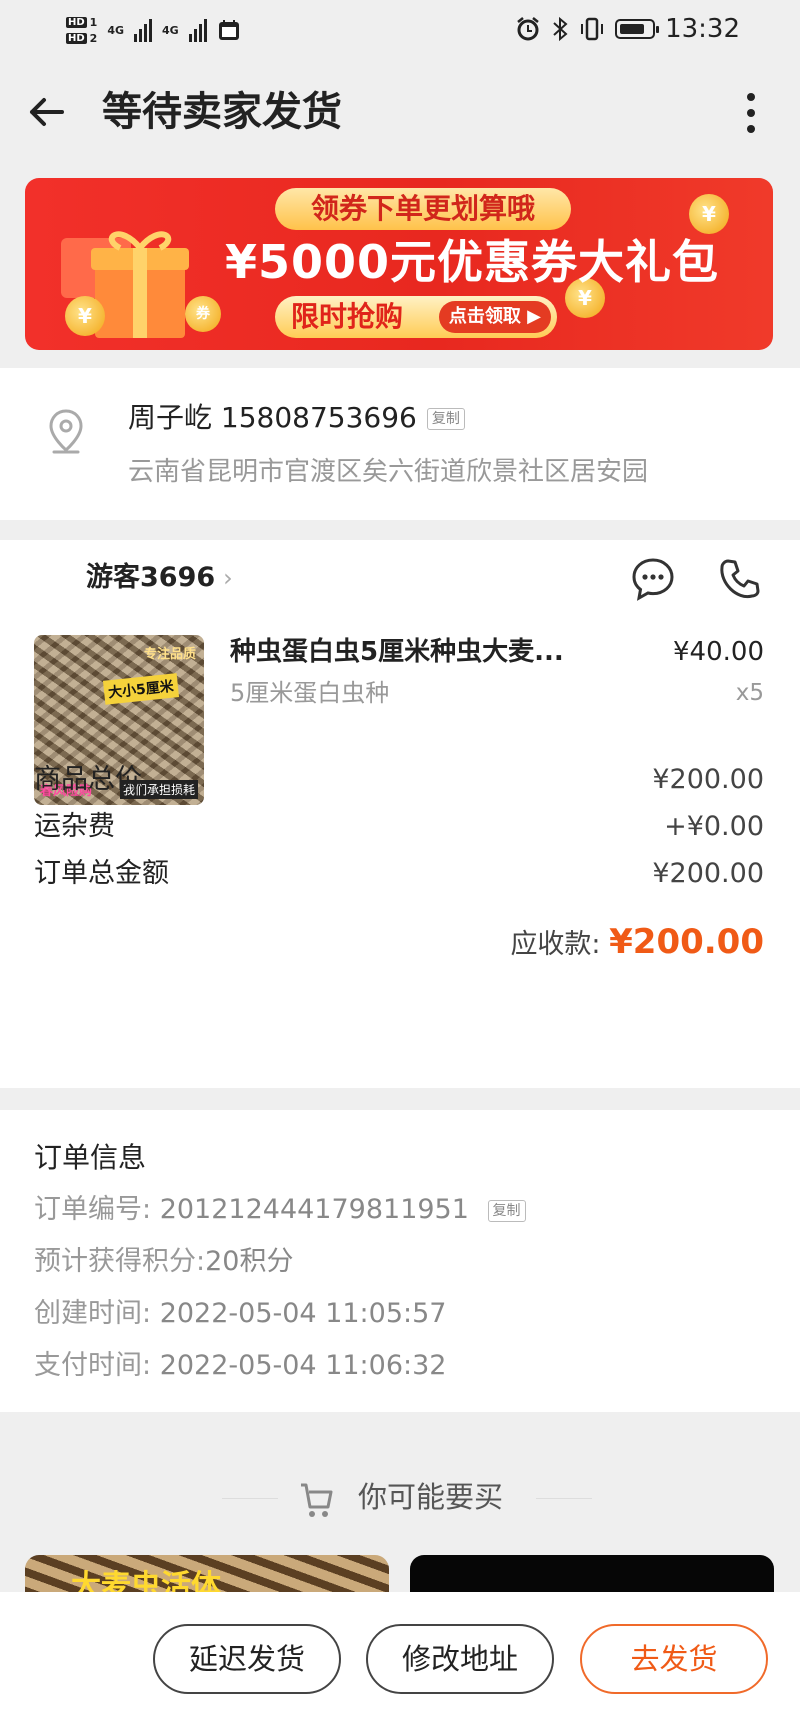  Describe the element at coordinates (66, 431) in the screenshot. I see `location-pin-icon` at that location.